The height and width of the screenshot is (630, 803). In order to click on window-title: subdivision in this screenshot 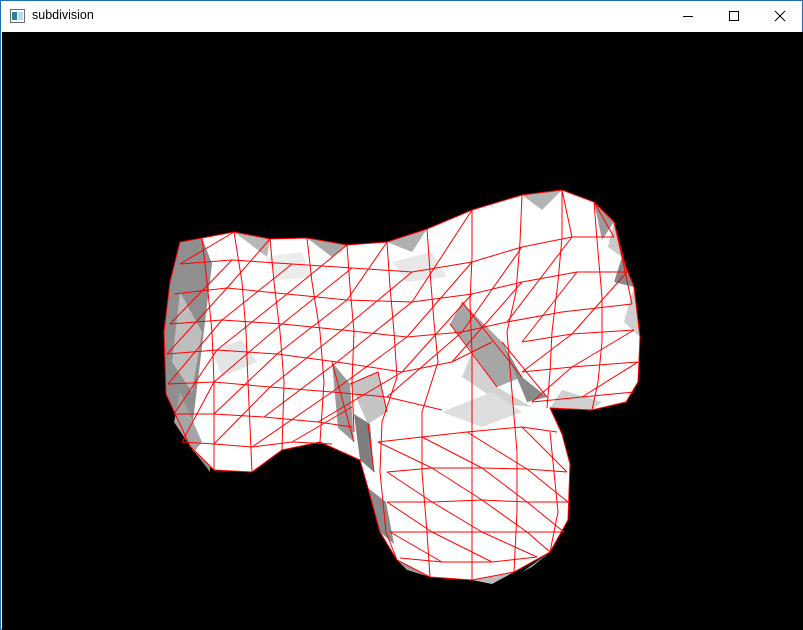, I will do `click(63, 15)`.